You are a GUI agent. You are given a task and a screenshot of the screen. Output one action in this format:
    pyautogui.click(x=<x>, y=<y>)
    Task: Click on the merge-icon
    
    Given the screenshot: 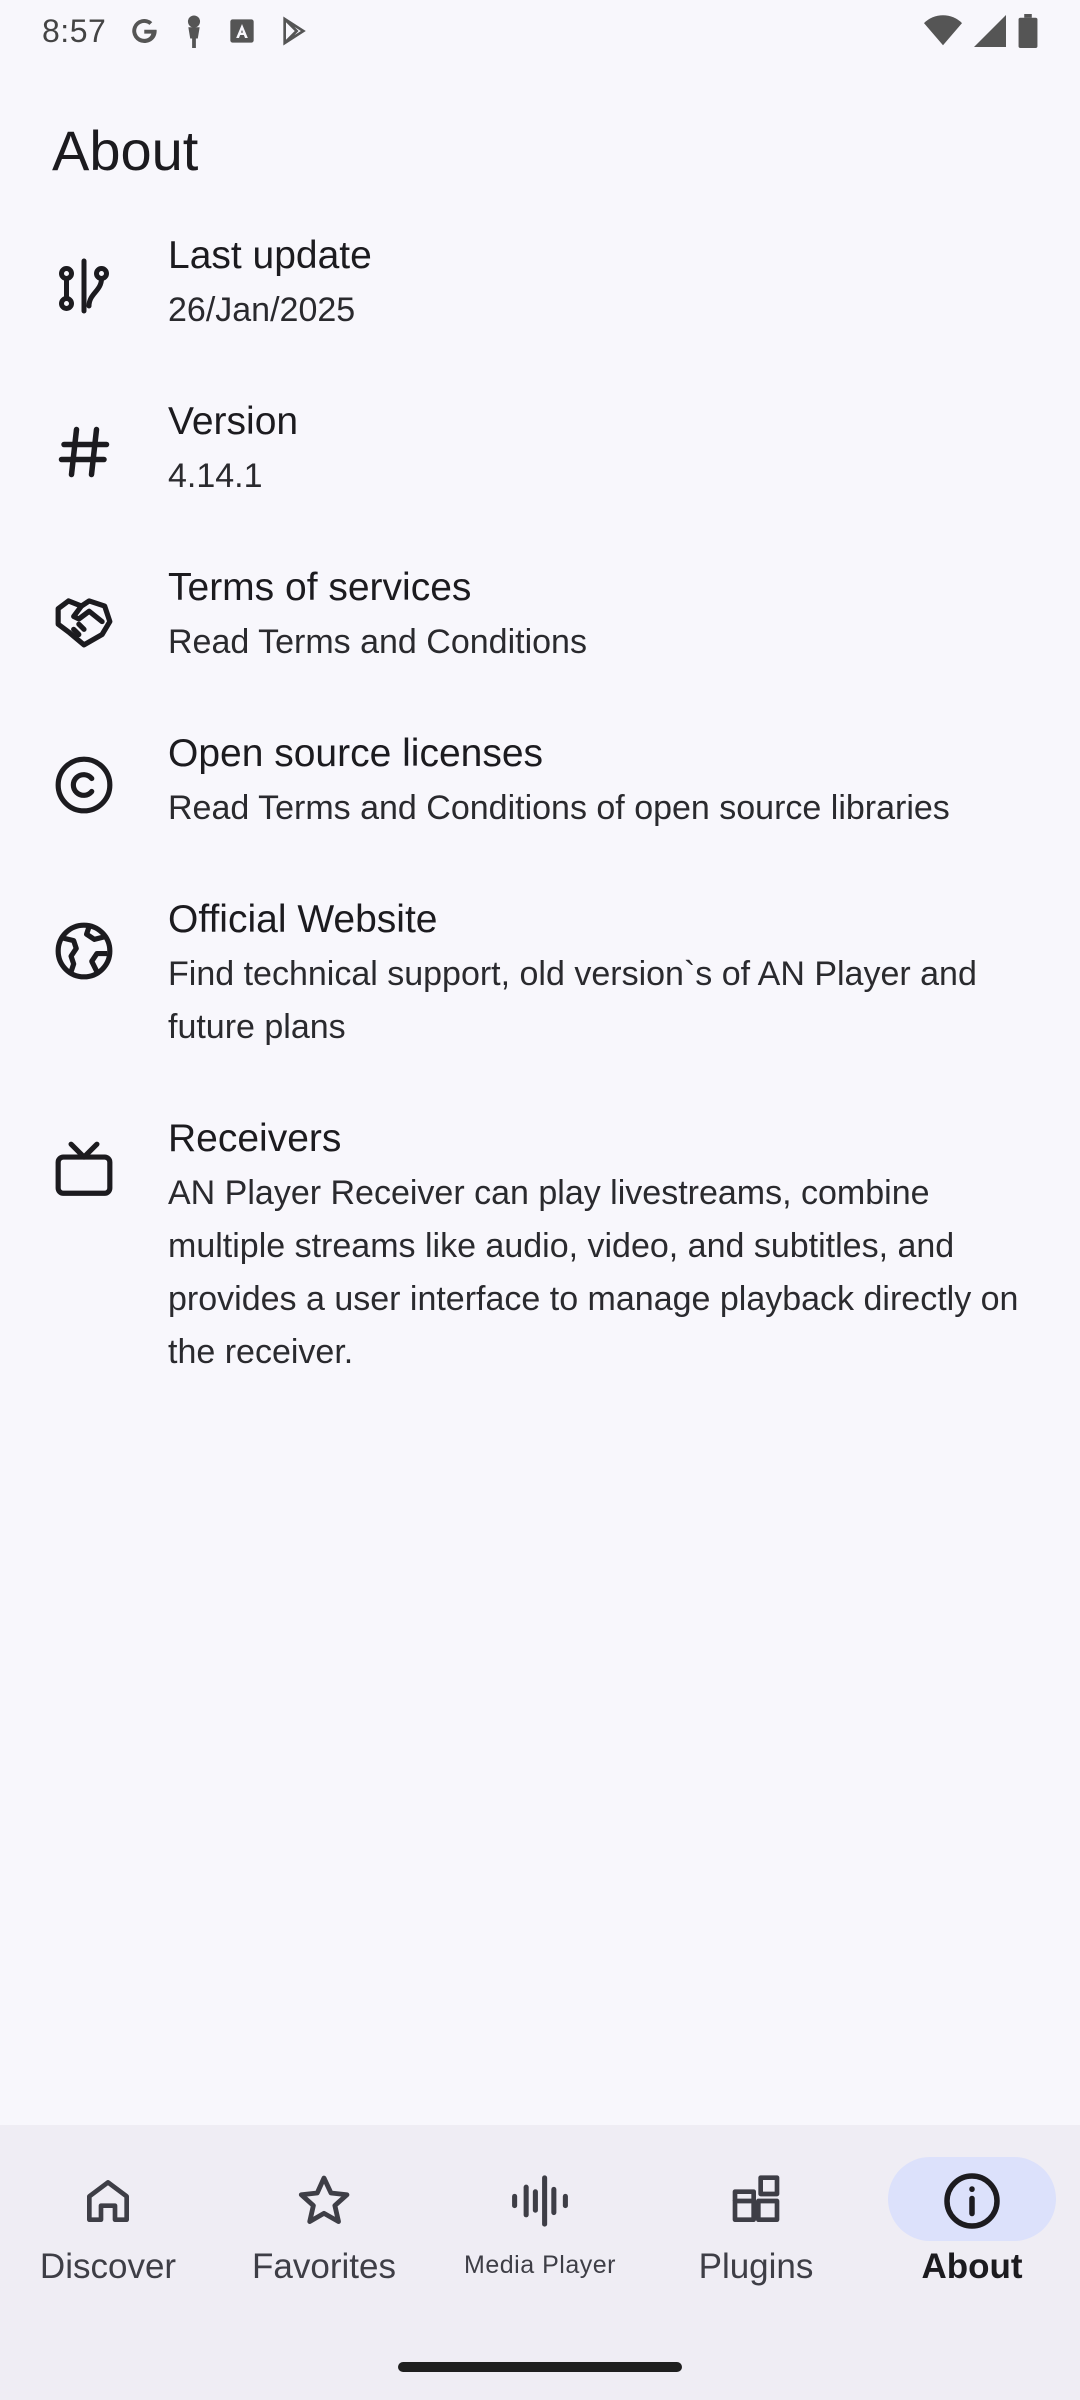 What is the action you would take?
    pyautogui.click(x=84, y=272)
    